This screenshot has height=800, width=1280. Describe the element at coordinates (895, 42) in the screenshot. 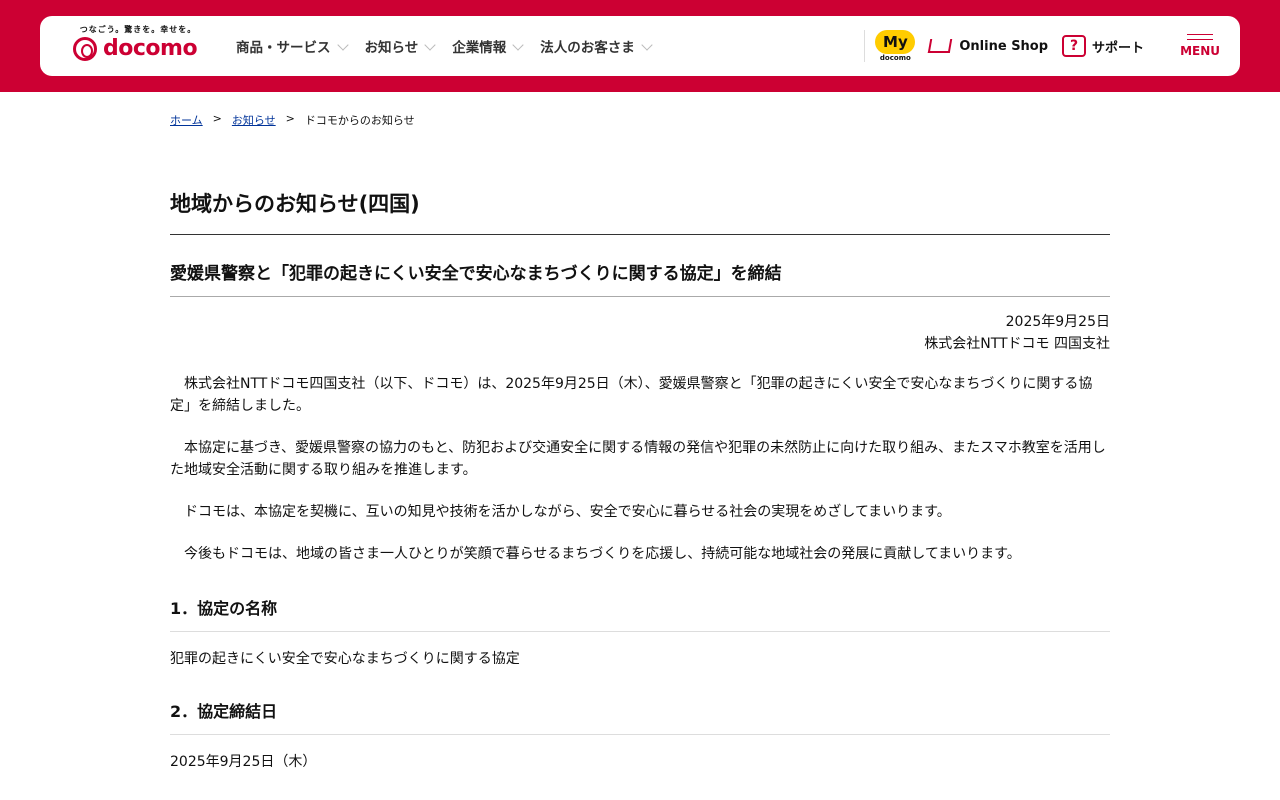

I see `my-docomo-icon: My` at that location.